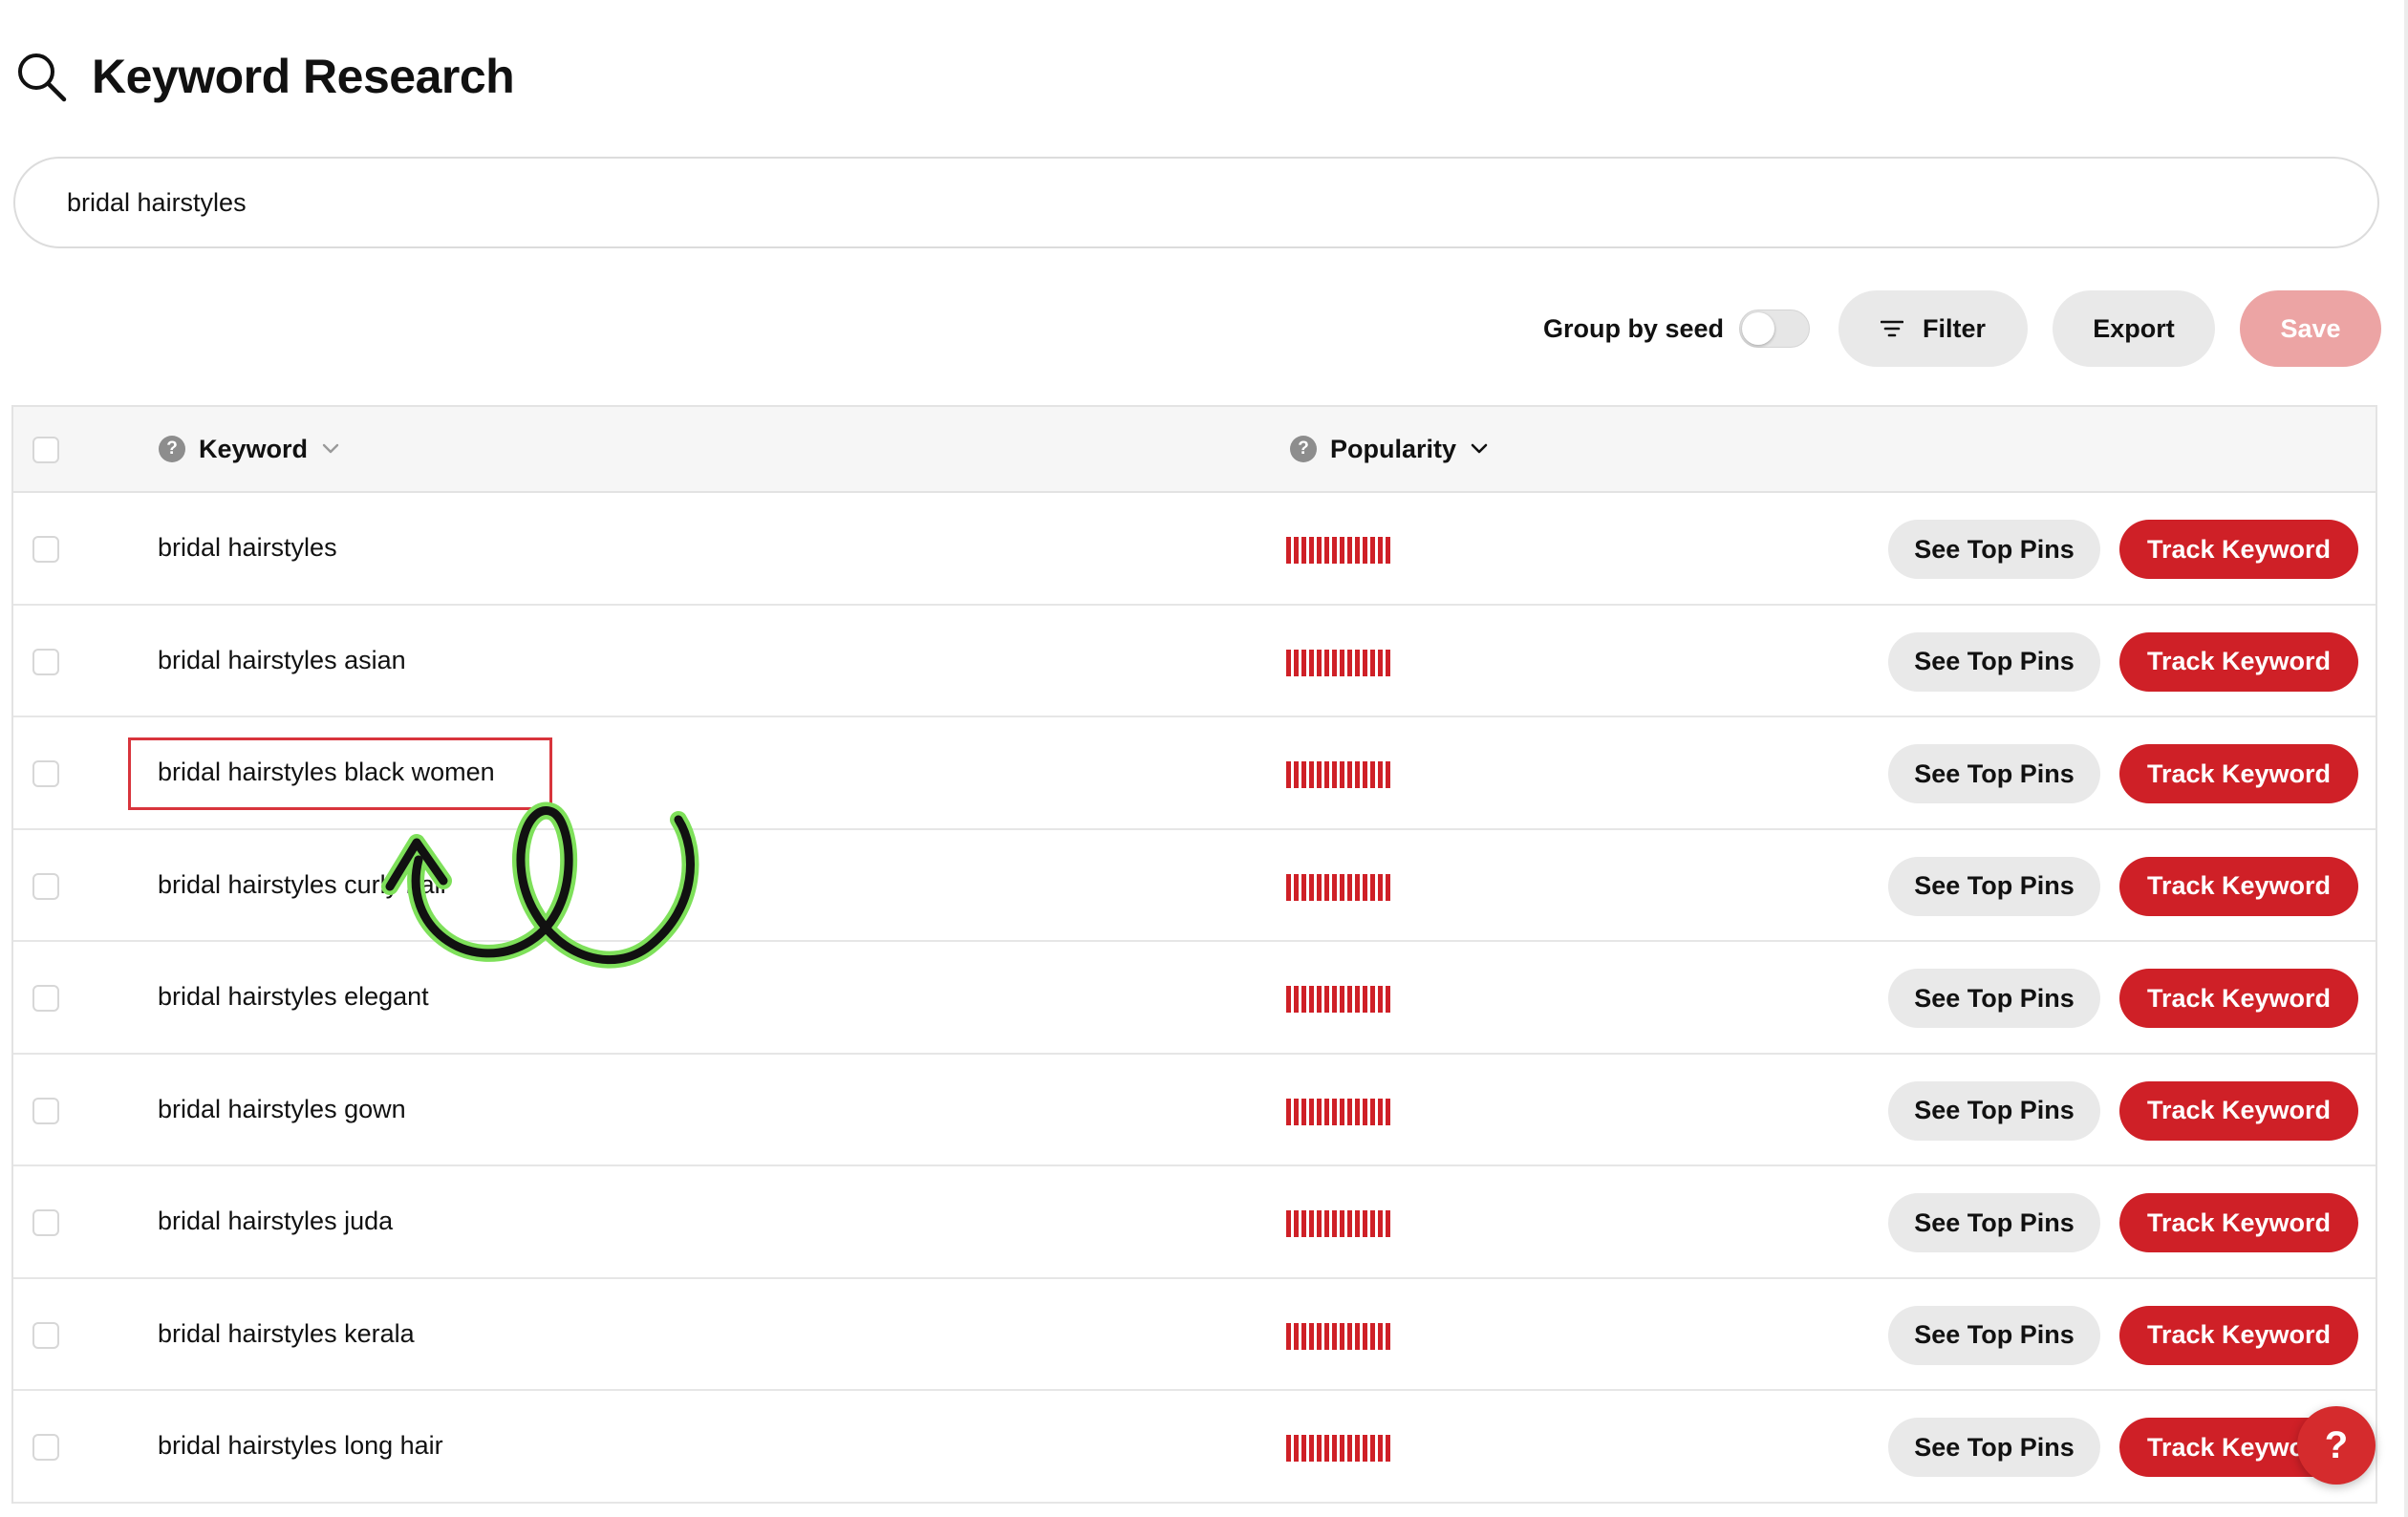  I want to click on group-by-seed-toggle, so click(1775, 329).